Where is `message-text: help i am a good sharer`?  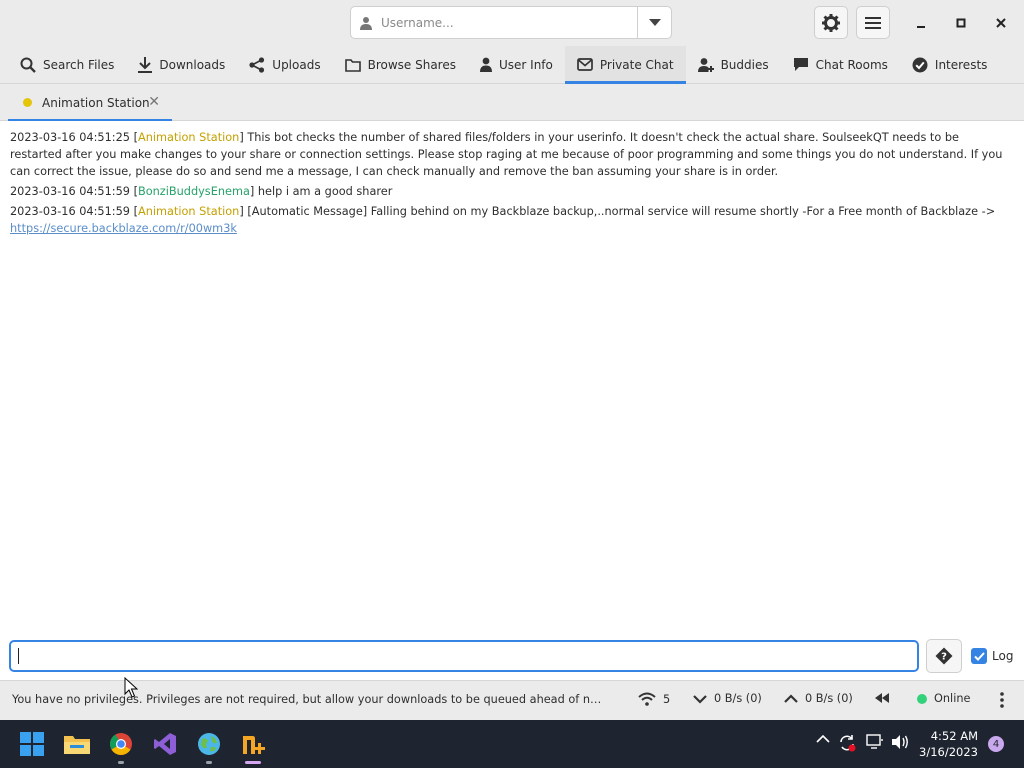 message-text: help i am a good sharer is located at coordinates (325, 191).